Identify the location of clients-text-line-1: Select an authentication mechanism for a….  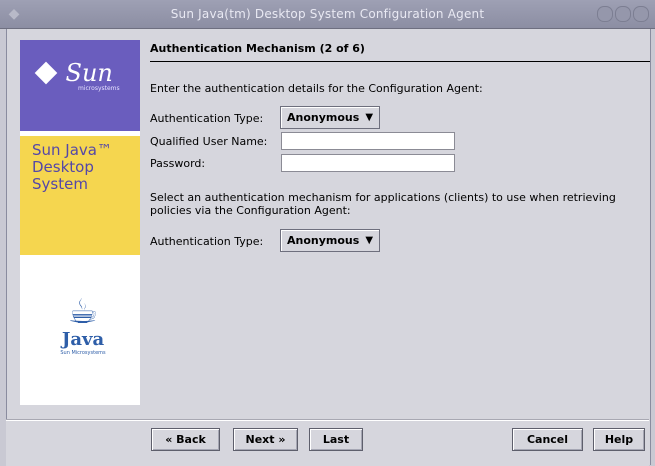
(383, 197).